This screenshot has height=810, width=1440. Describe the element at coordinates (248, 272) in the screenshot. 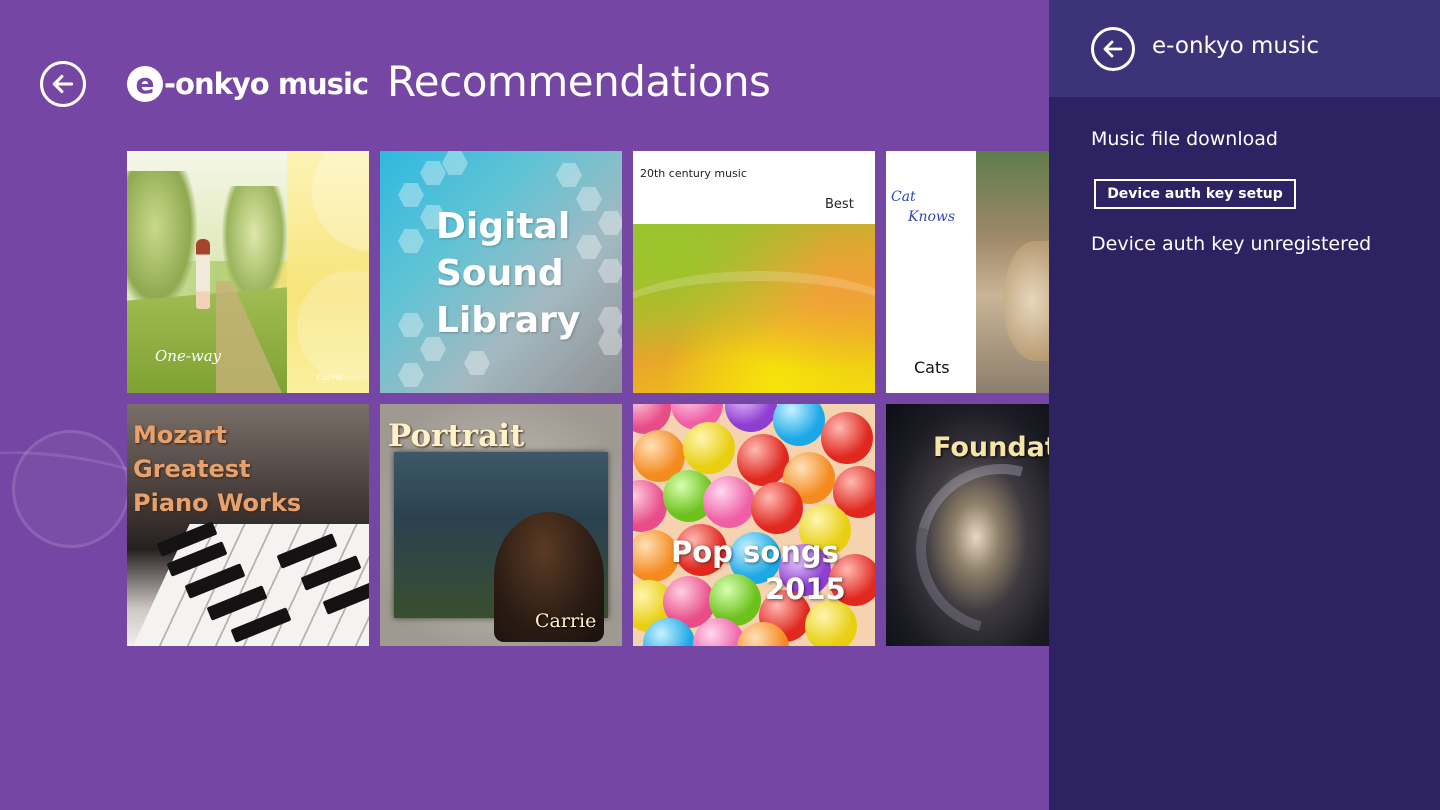

I see `album-tile-one-way: One-way Carrie` at that location.